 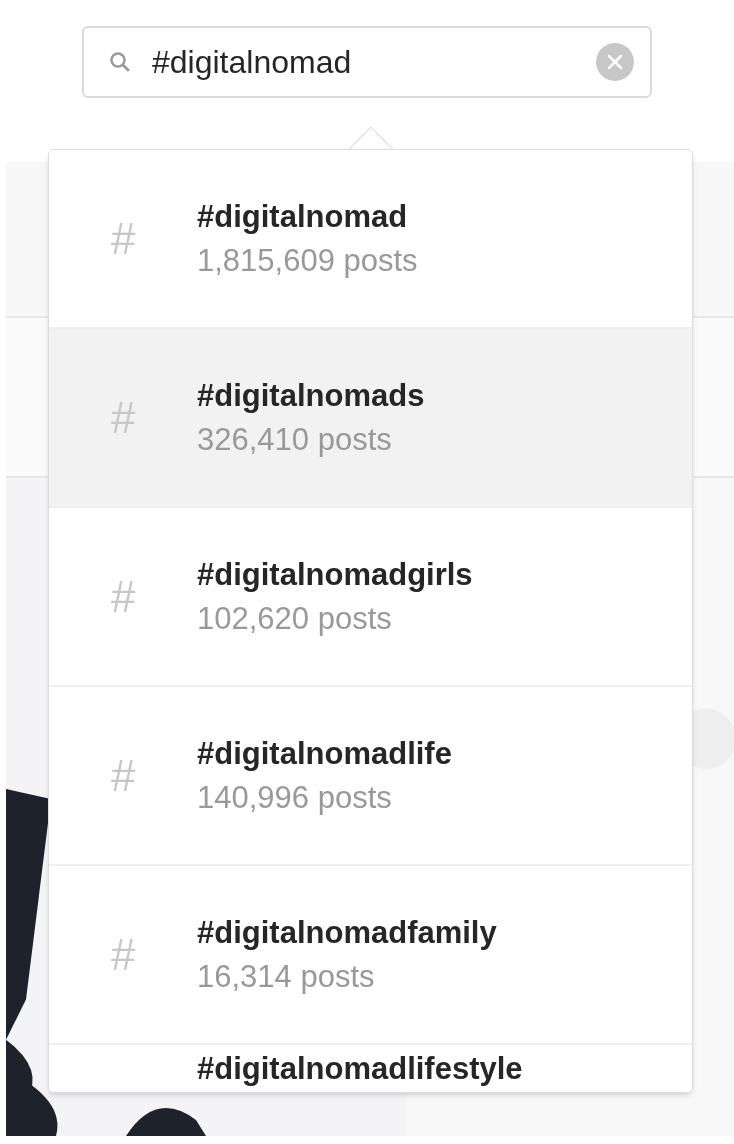 I want to click on post-count: 102,620 posts, so click(x=295, y=618).